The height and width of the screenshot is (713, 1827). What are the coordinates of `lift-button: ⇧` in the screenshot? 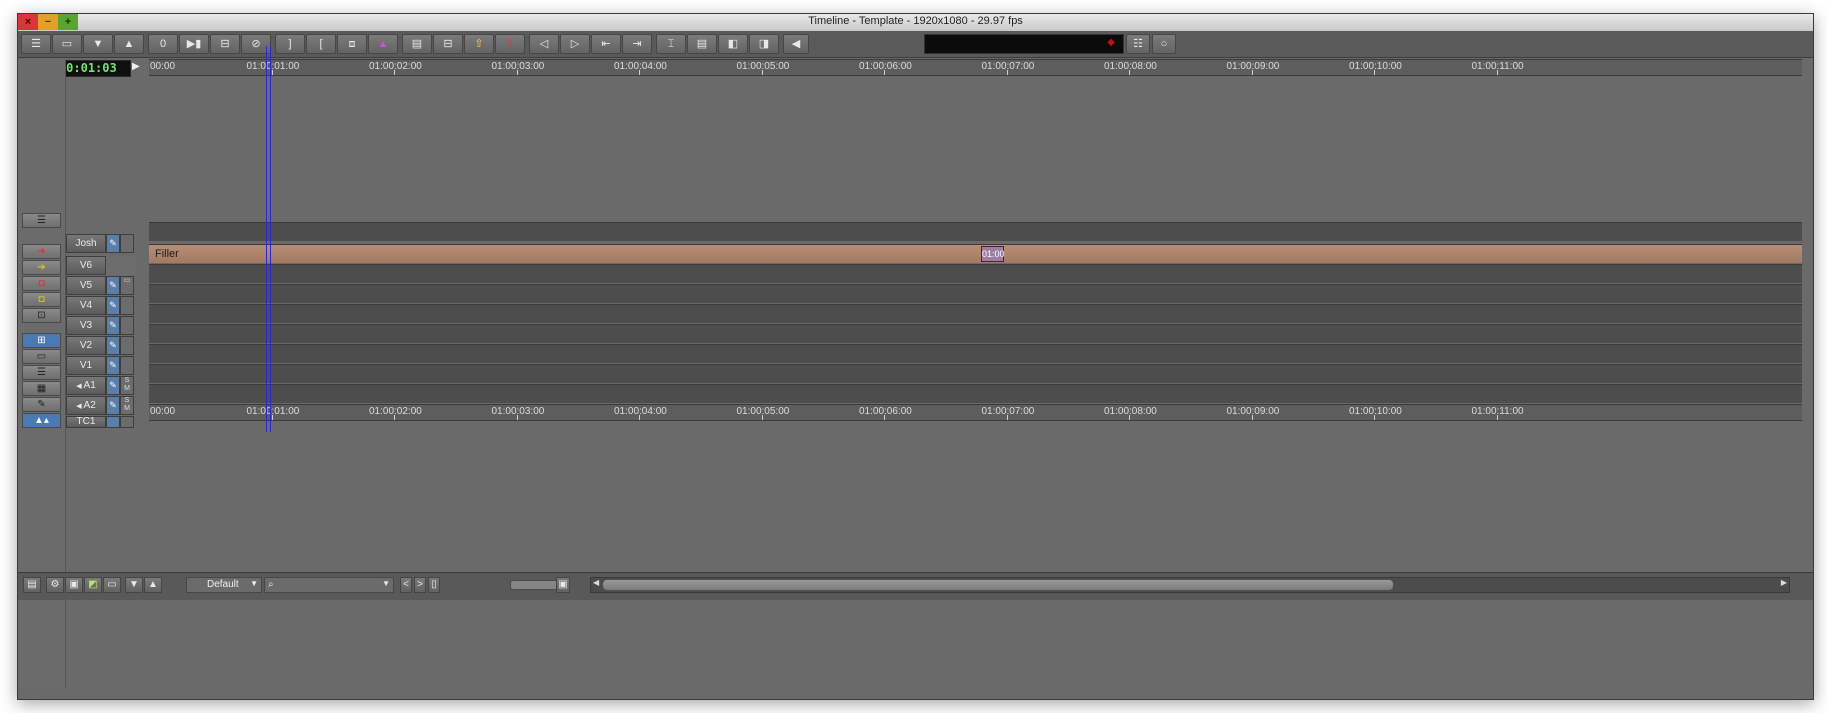 It's located at (479, 44).